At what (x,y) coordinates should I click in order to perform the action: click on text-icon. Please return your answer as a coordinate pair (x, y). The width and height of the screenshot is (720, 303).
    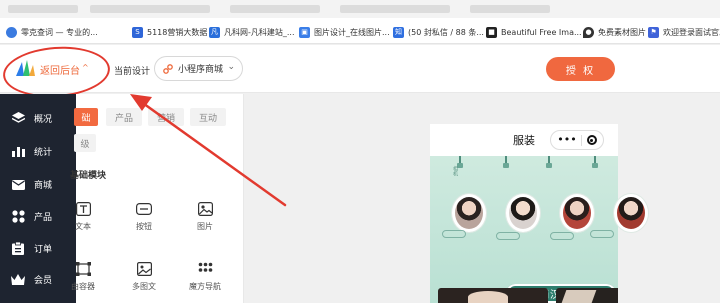
    Looking at the image, I should click on (83, 209).